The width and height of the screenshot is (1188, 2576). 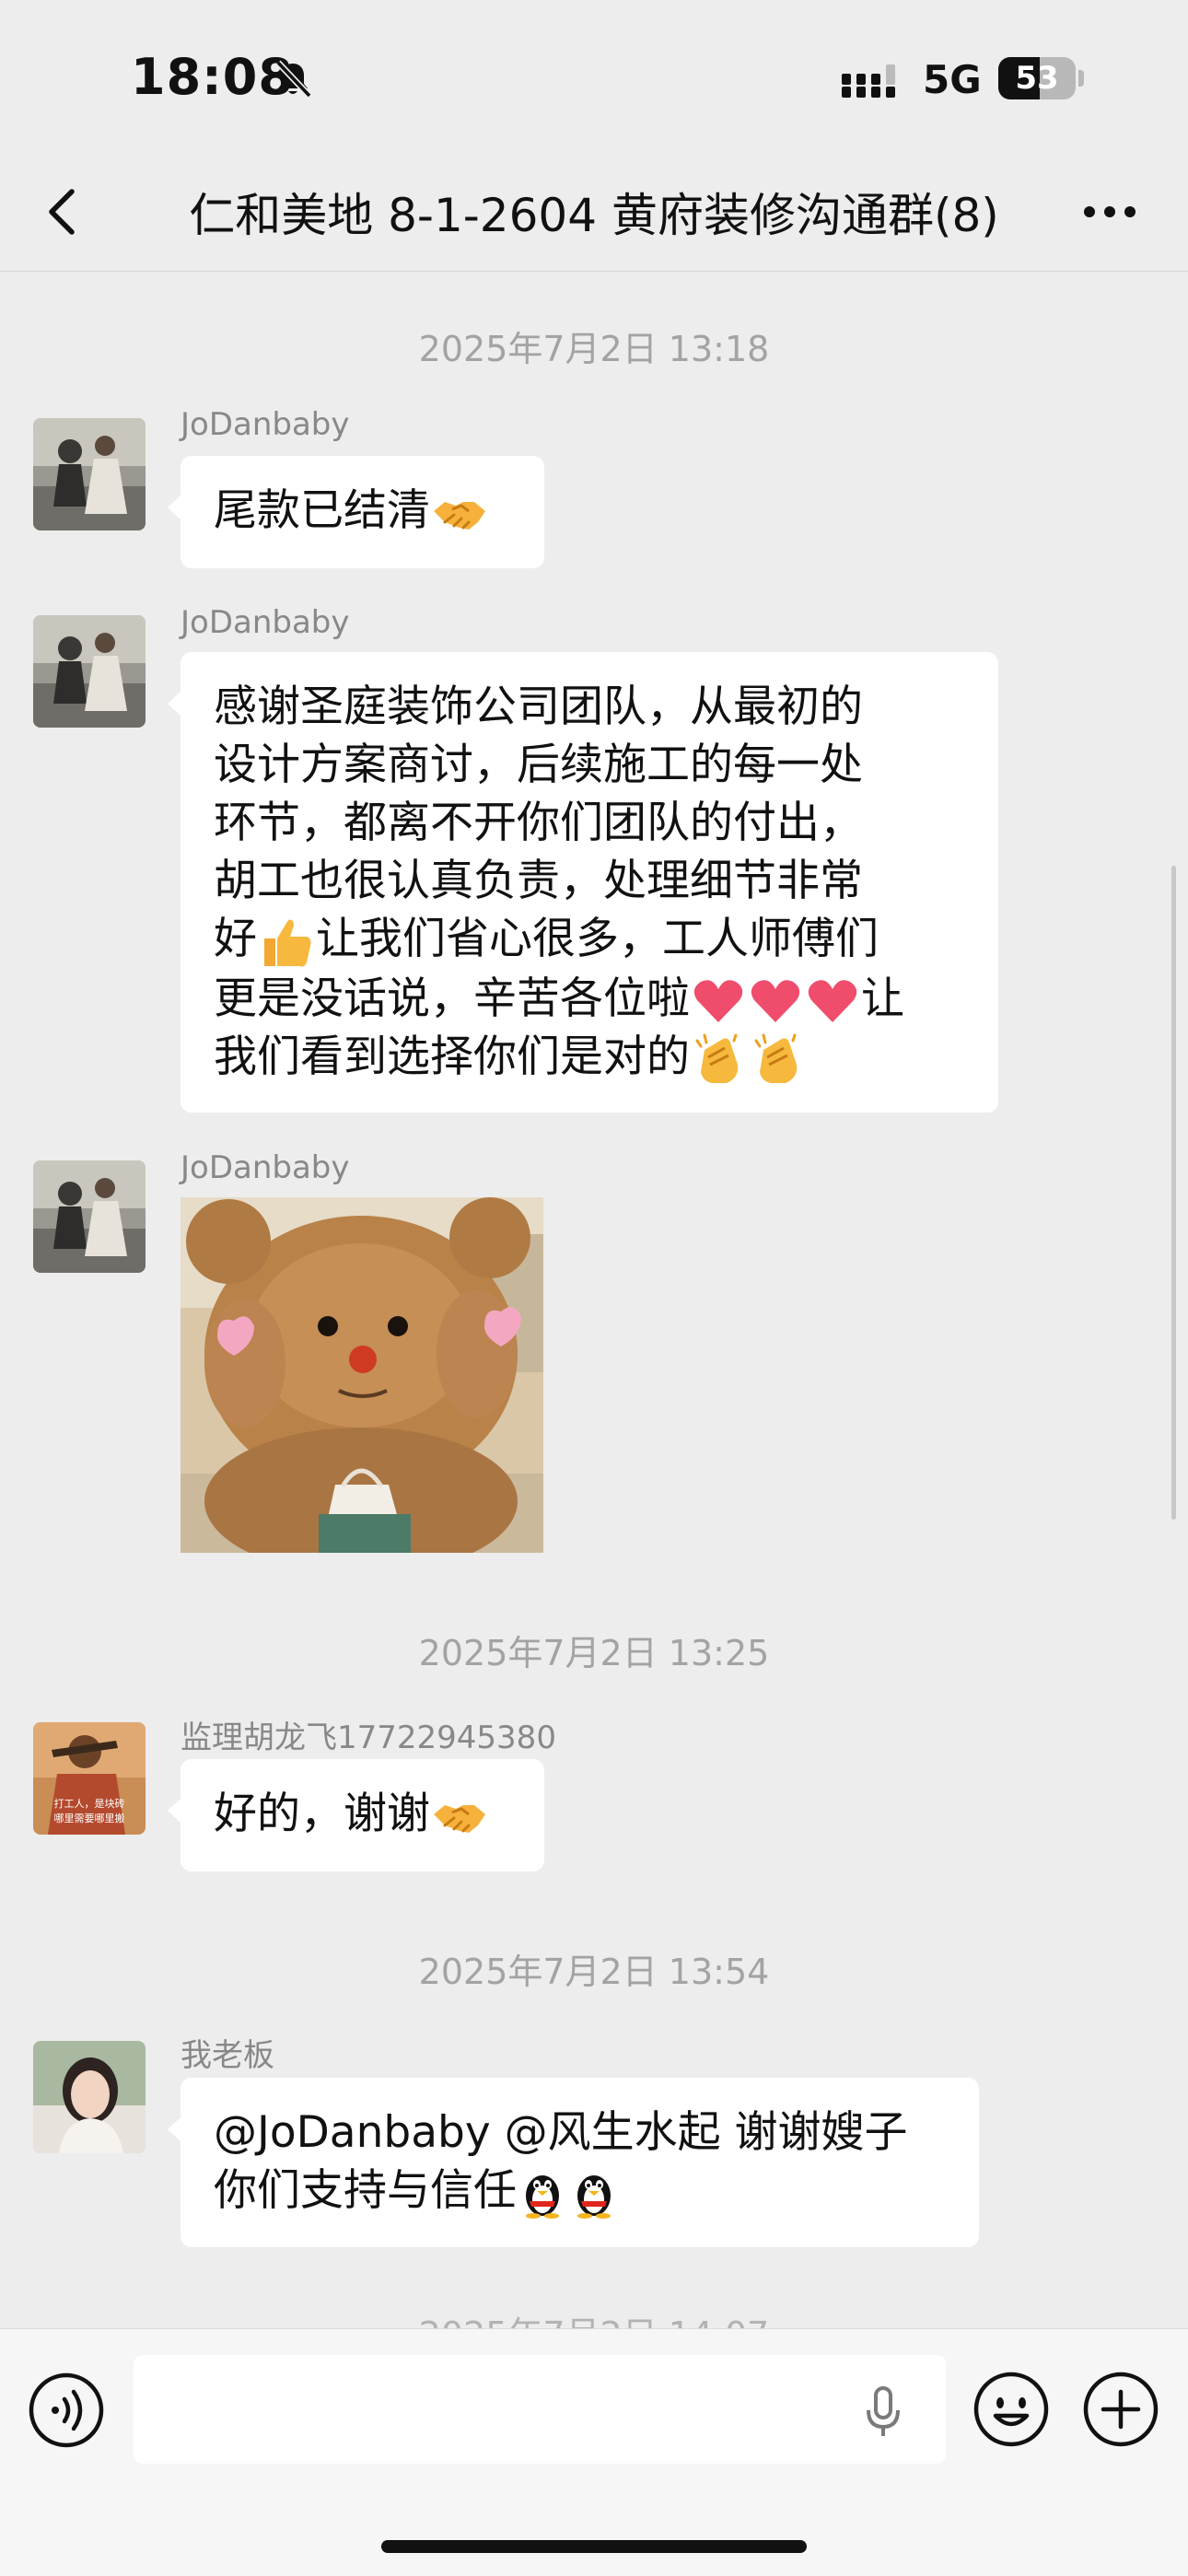 What do you see at coordinates (294, 79) in the screenshot?
I see `bell-muted-icon` at bounding box center [294, 79].